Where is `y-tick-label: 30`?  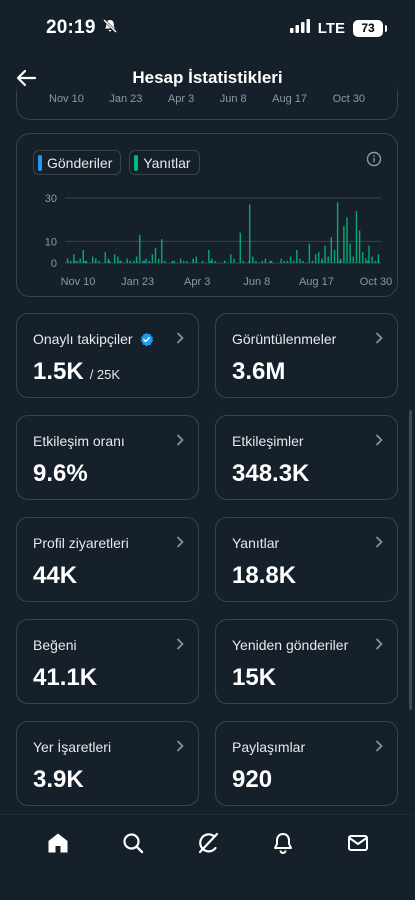 y-tick-label: 30 is located at coordinates (51, 199).